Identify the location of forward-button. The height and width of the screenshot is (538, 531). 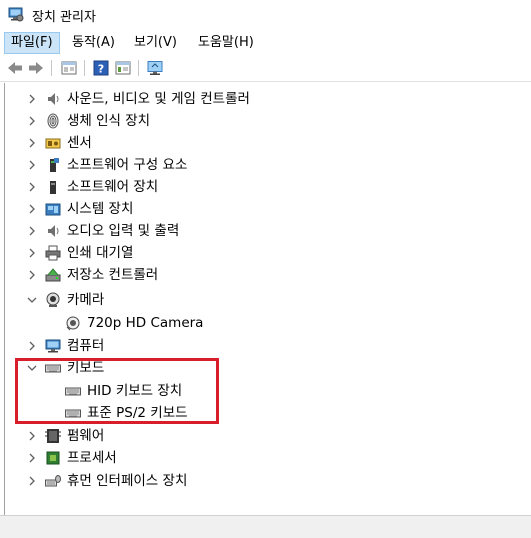
(36, 68).